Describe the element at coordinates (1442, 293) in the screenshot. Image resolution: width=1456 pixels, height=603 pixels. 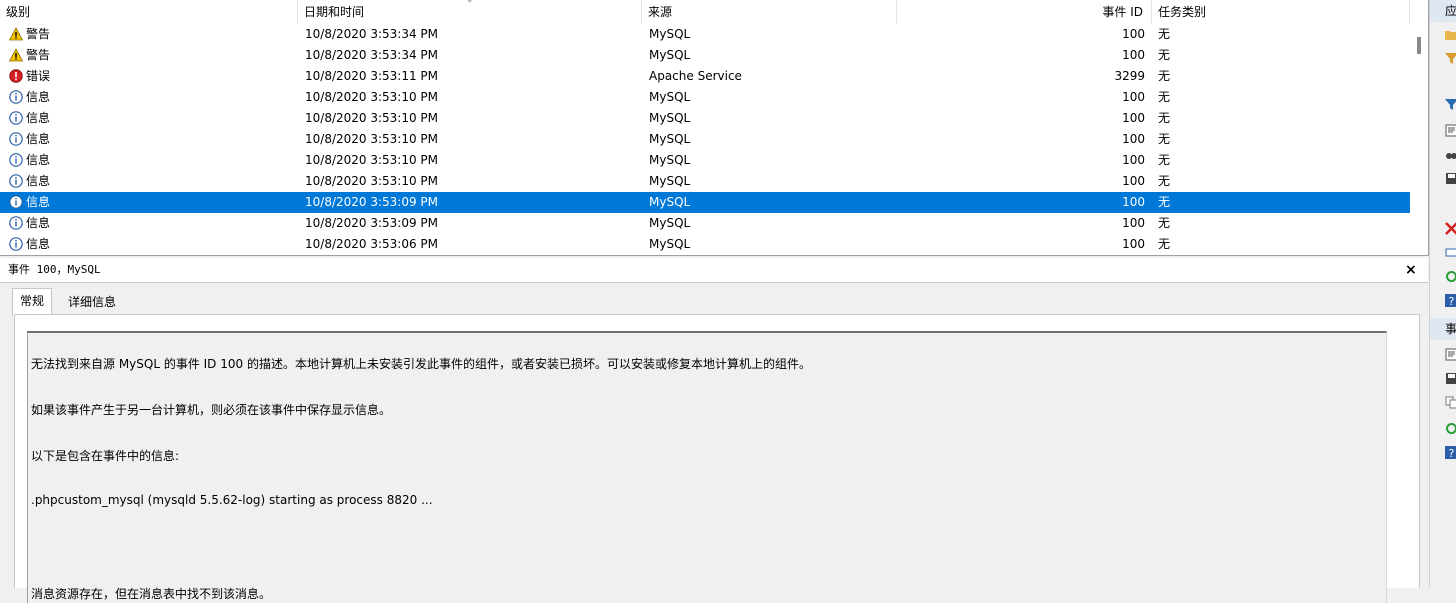
I see `actions-pane: 应 ? 事 ?` at that location.